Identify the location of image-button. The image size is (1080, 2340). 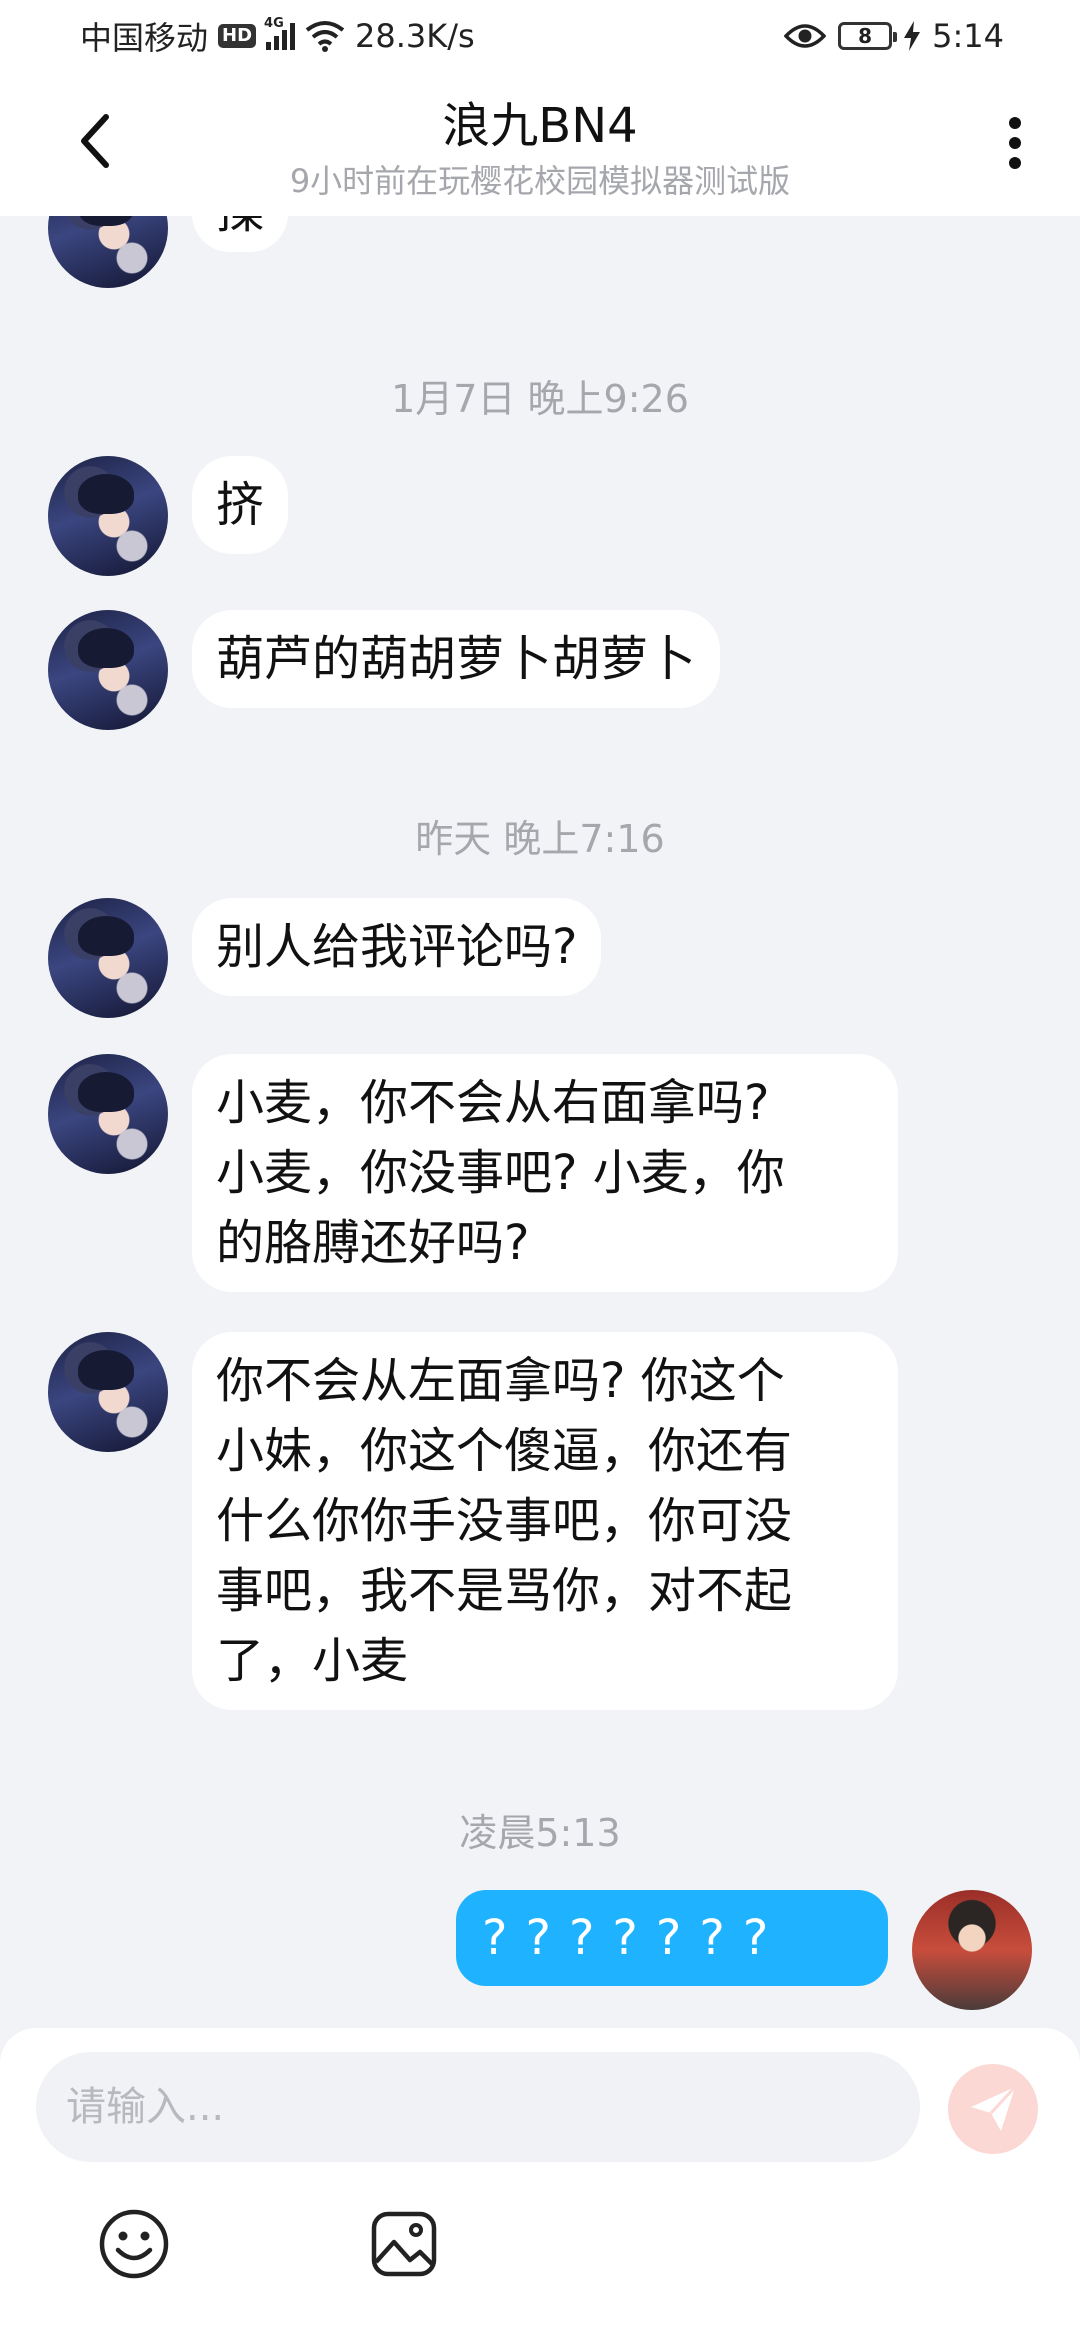
(404, 2244).